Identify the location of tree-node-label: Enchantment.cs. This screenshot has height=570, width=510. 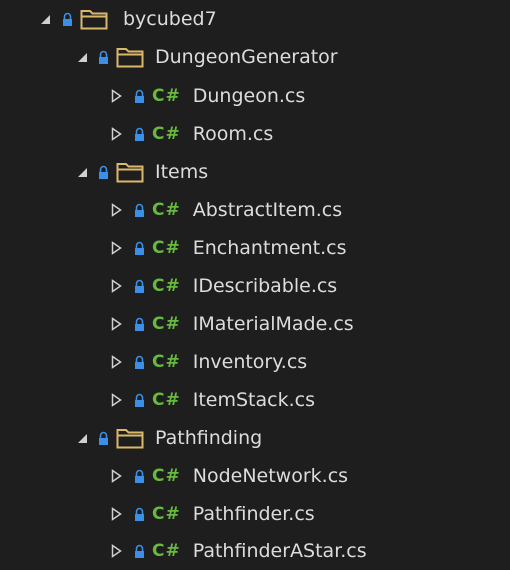
(269, 248).